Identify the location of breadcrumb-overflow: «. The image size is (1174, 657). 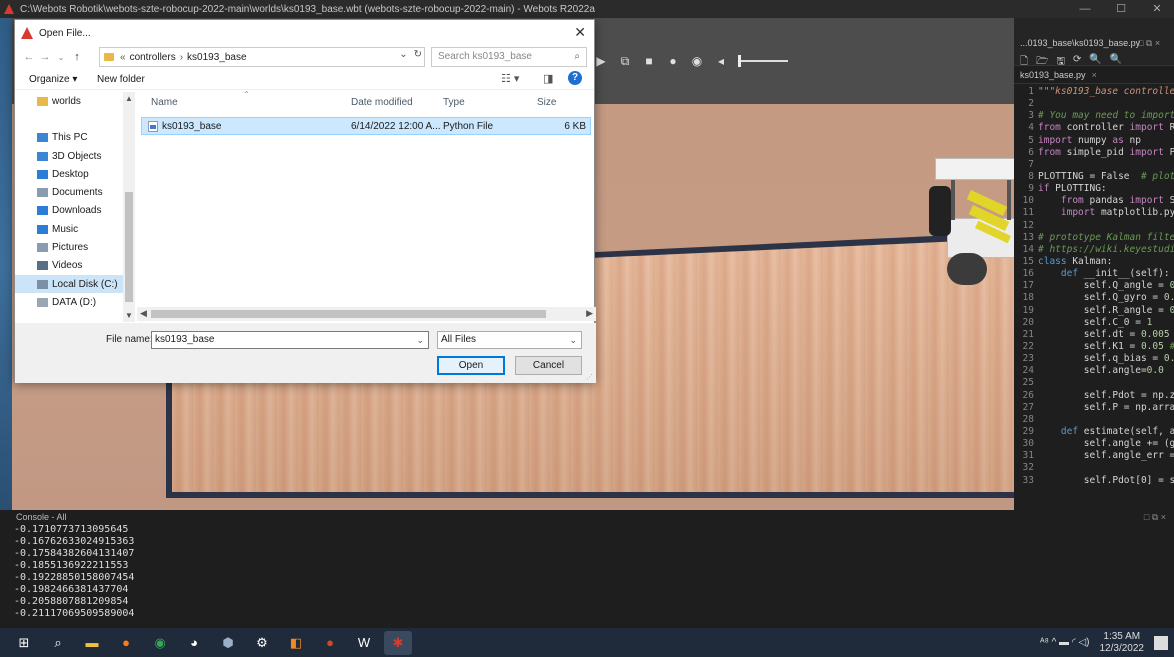
(123, 57).